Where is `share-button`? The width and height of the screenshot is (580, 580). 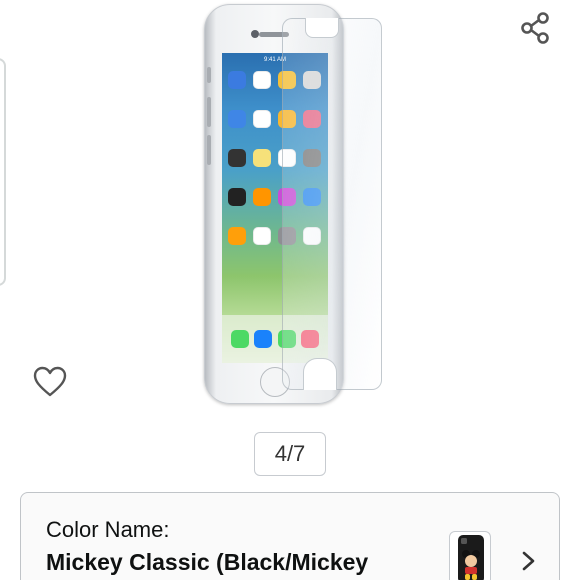 share-button is located at coordinates (535, 28).